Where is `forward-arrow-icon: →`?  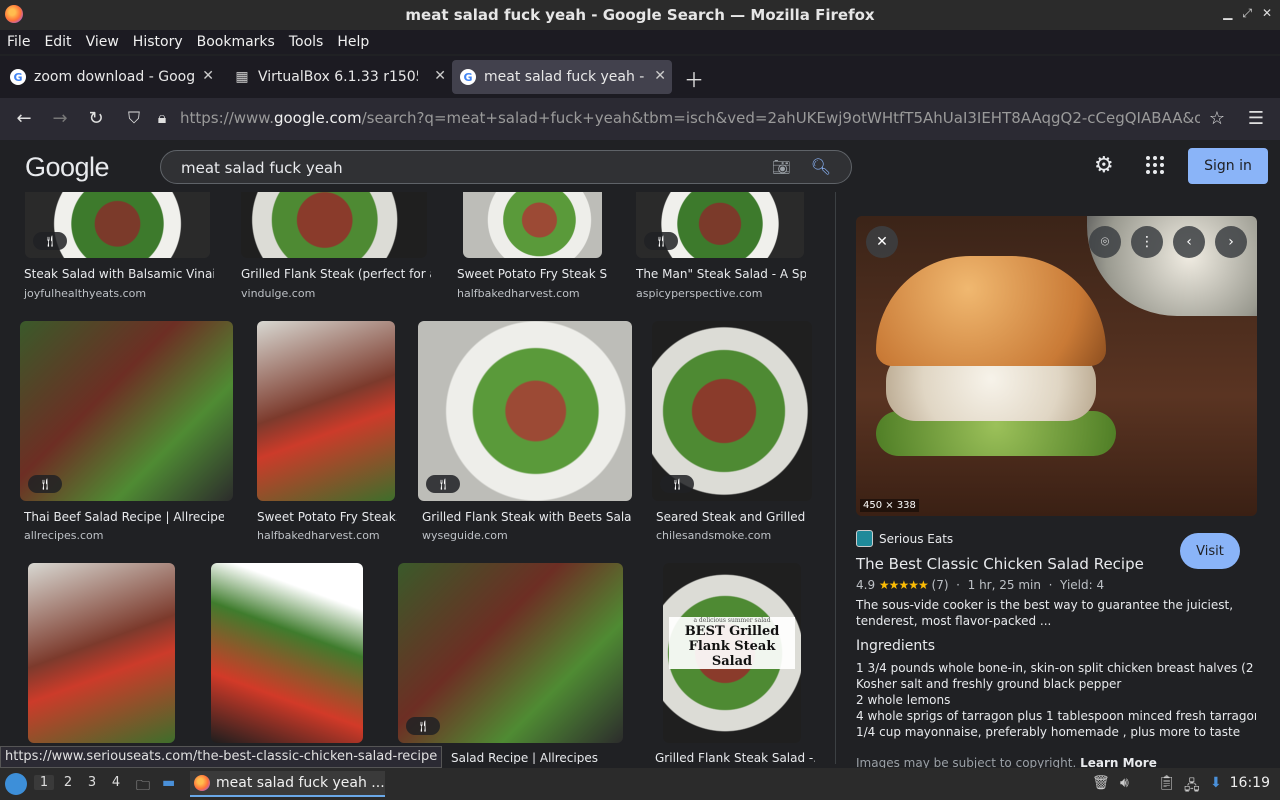
forward-arrow-icon: → is located at coordinates (60, 118).